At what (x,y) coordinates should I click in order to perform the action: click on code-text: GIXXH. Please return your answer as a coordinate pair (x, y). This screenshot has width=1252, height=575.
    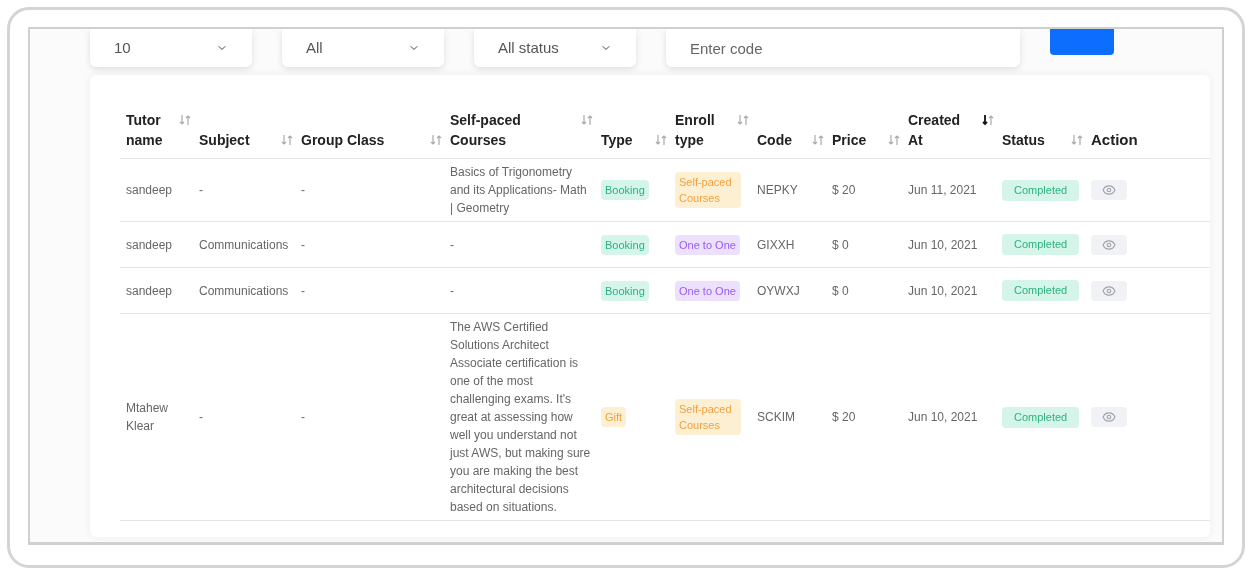
    Looking at the image, I should click on (776, 244).